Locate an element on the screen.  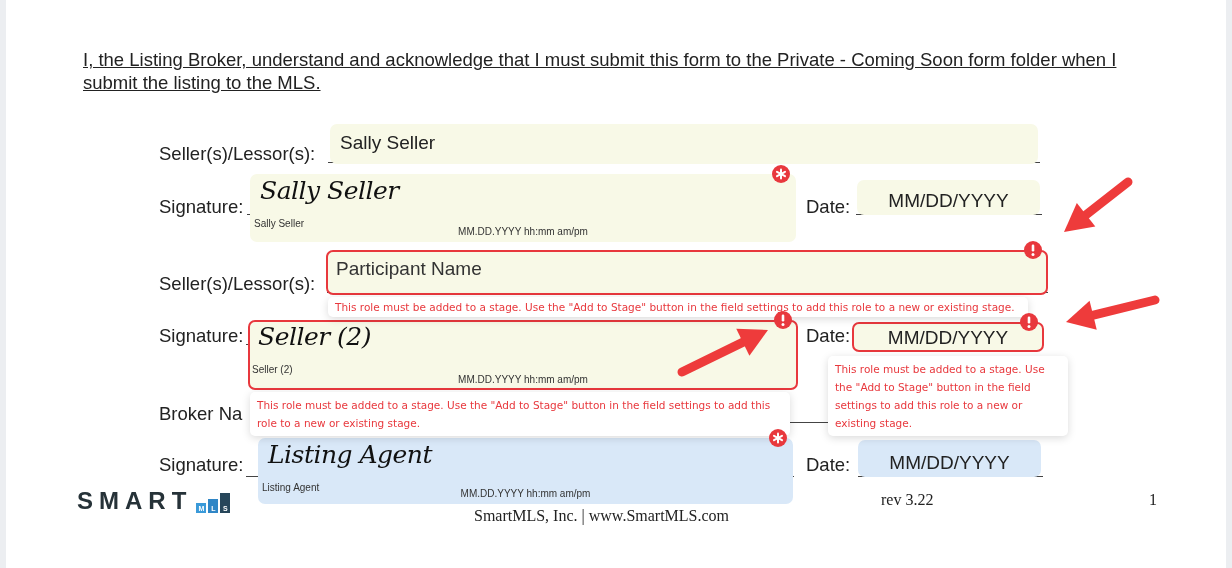
text-field: Sally Seller is located at coordinates (684, 144).